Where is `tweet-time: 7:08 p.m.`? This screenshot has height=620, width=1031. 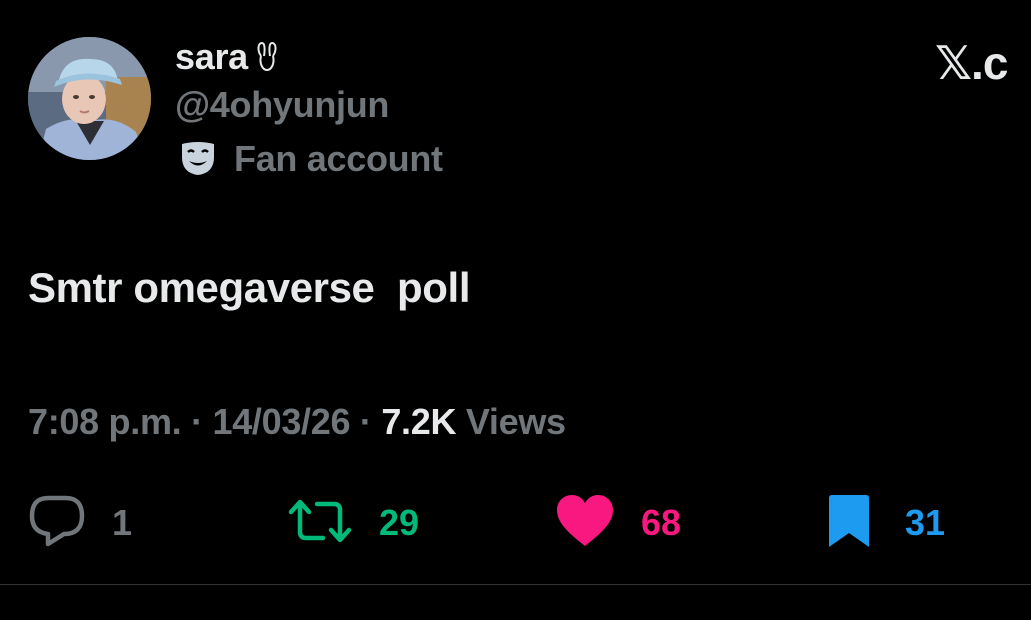 tweet-time: 7:08 p.m. is located at coordinates (105, 421).